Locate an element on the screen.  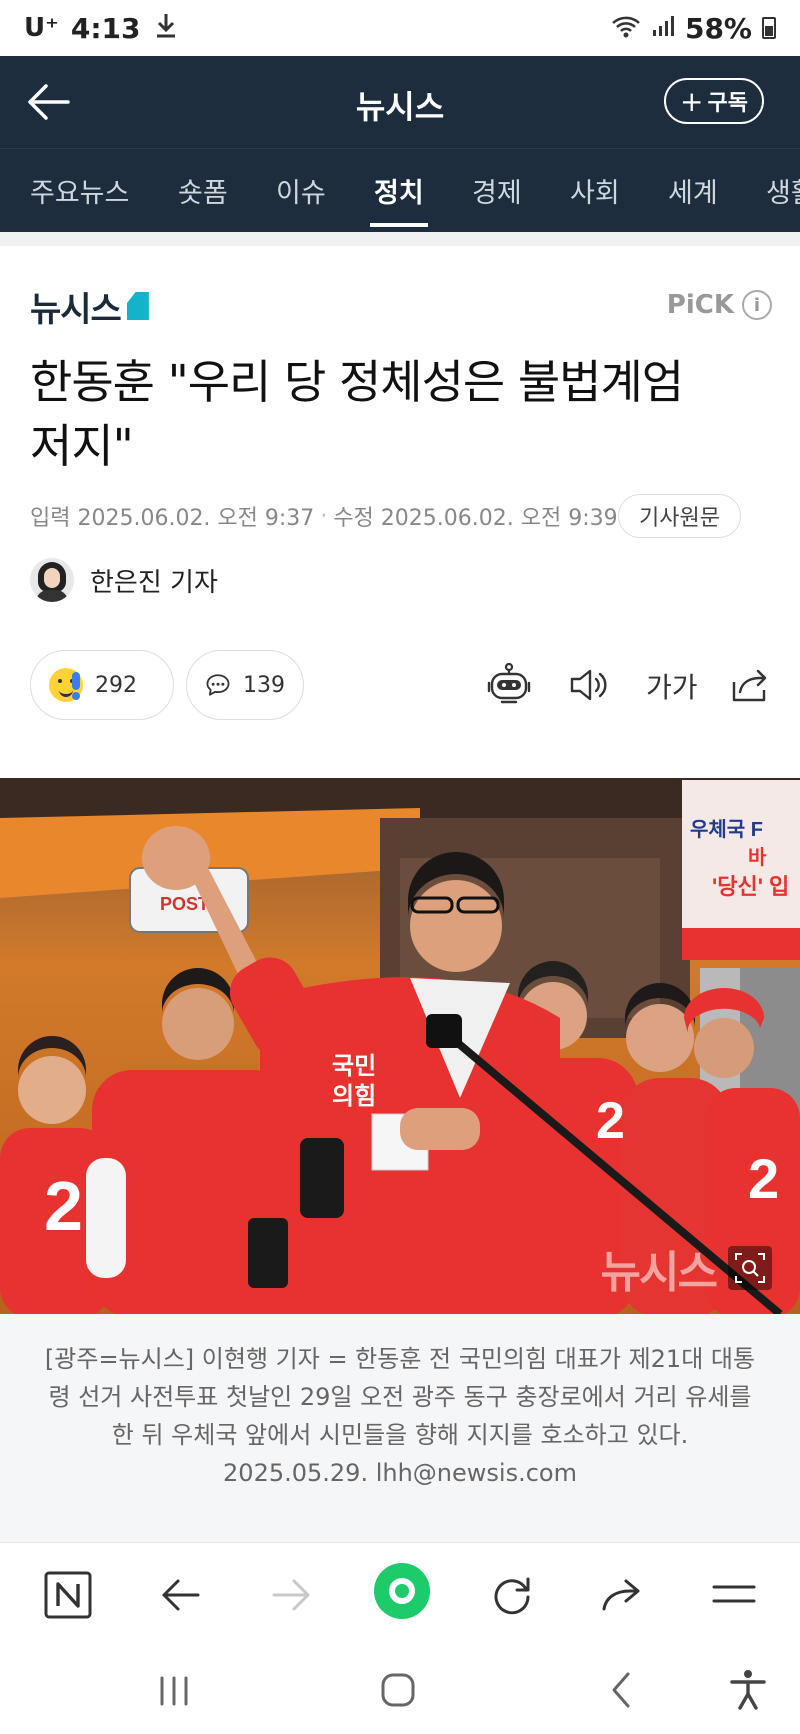
comment-icon is located at coordinates (218, 685).